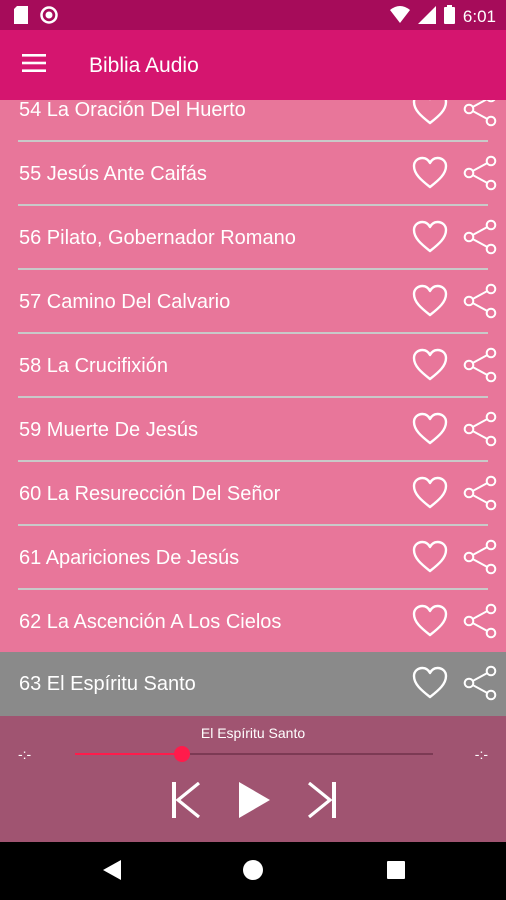 The height and width of the screenshot is (900, 506). What do you see at coordinates (442, 17) in the screenshot?
I see `status-right-icons: 6:01` at bounding box center [442, 17].